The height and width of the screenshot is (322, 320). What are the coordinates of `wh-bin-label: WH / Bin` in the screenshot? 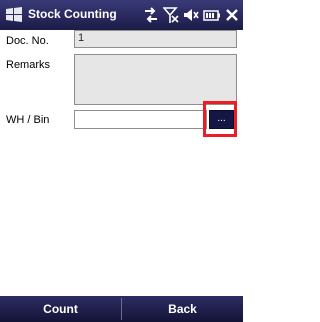 It's located at (28, 120).